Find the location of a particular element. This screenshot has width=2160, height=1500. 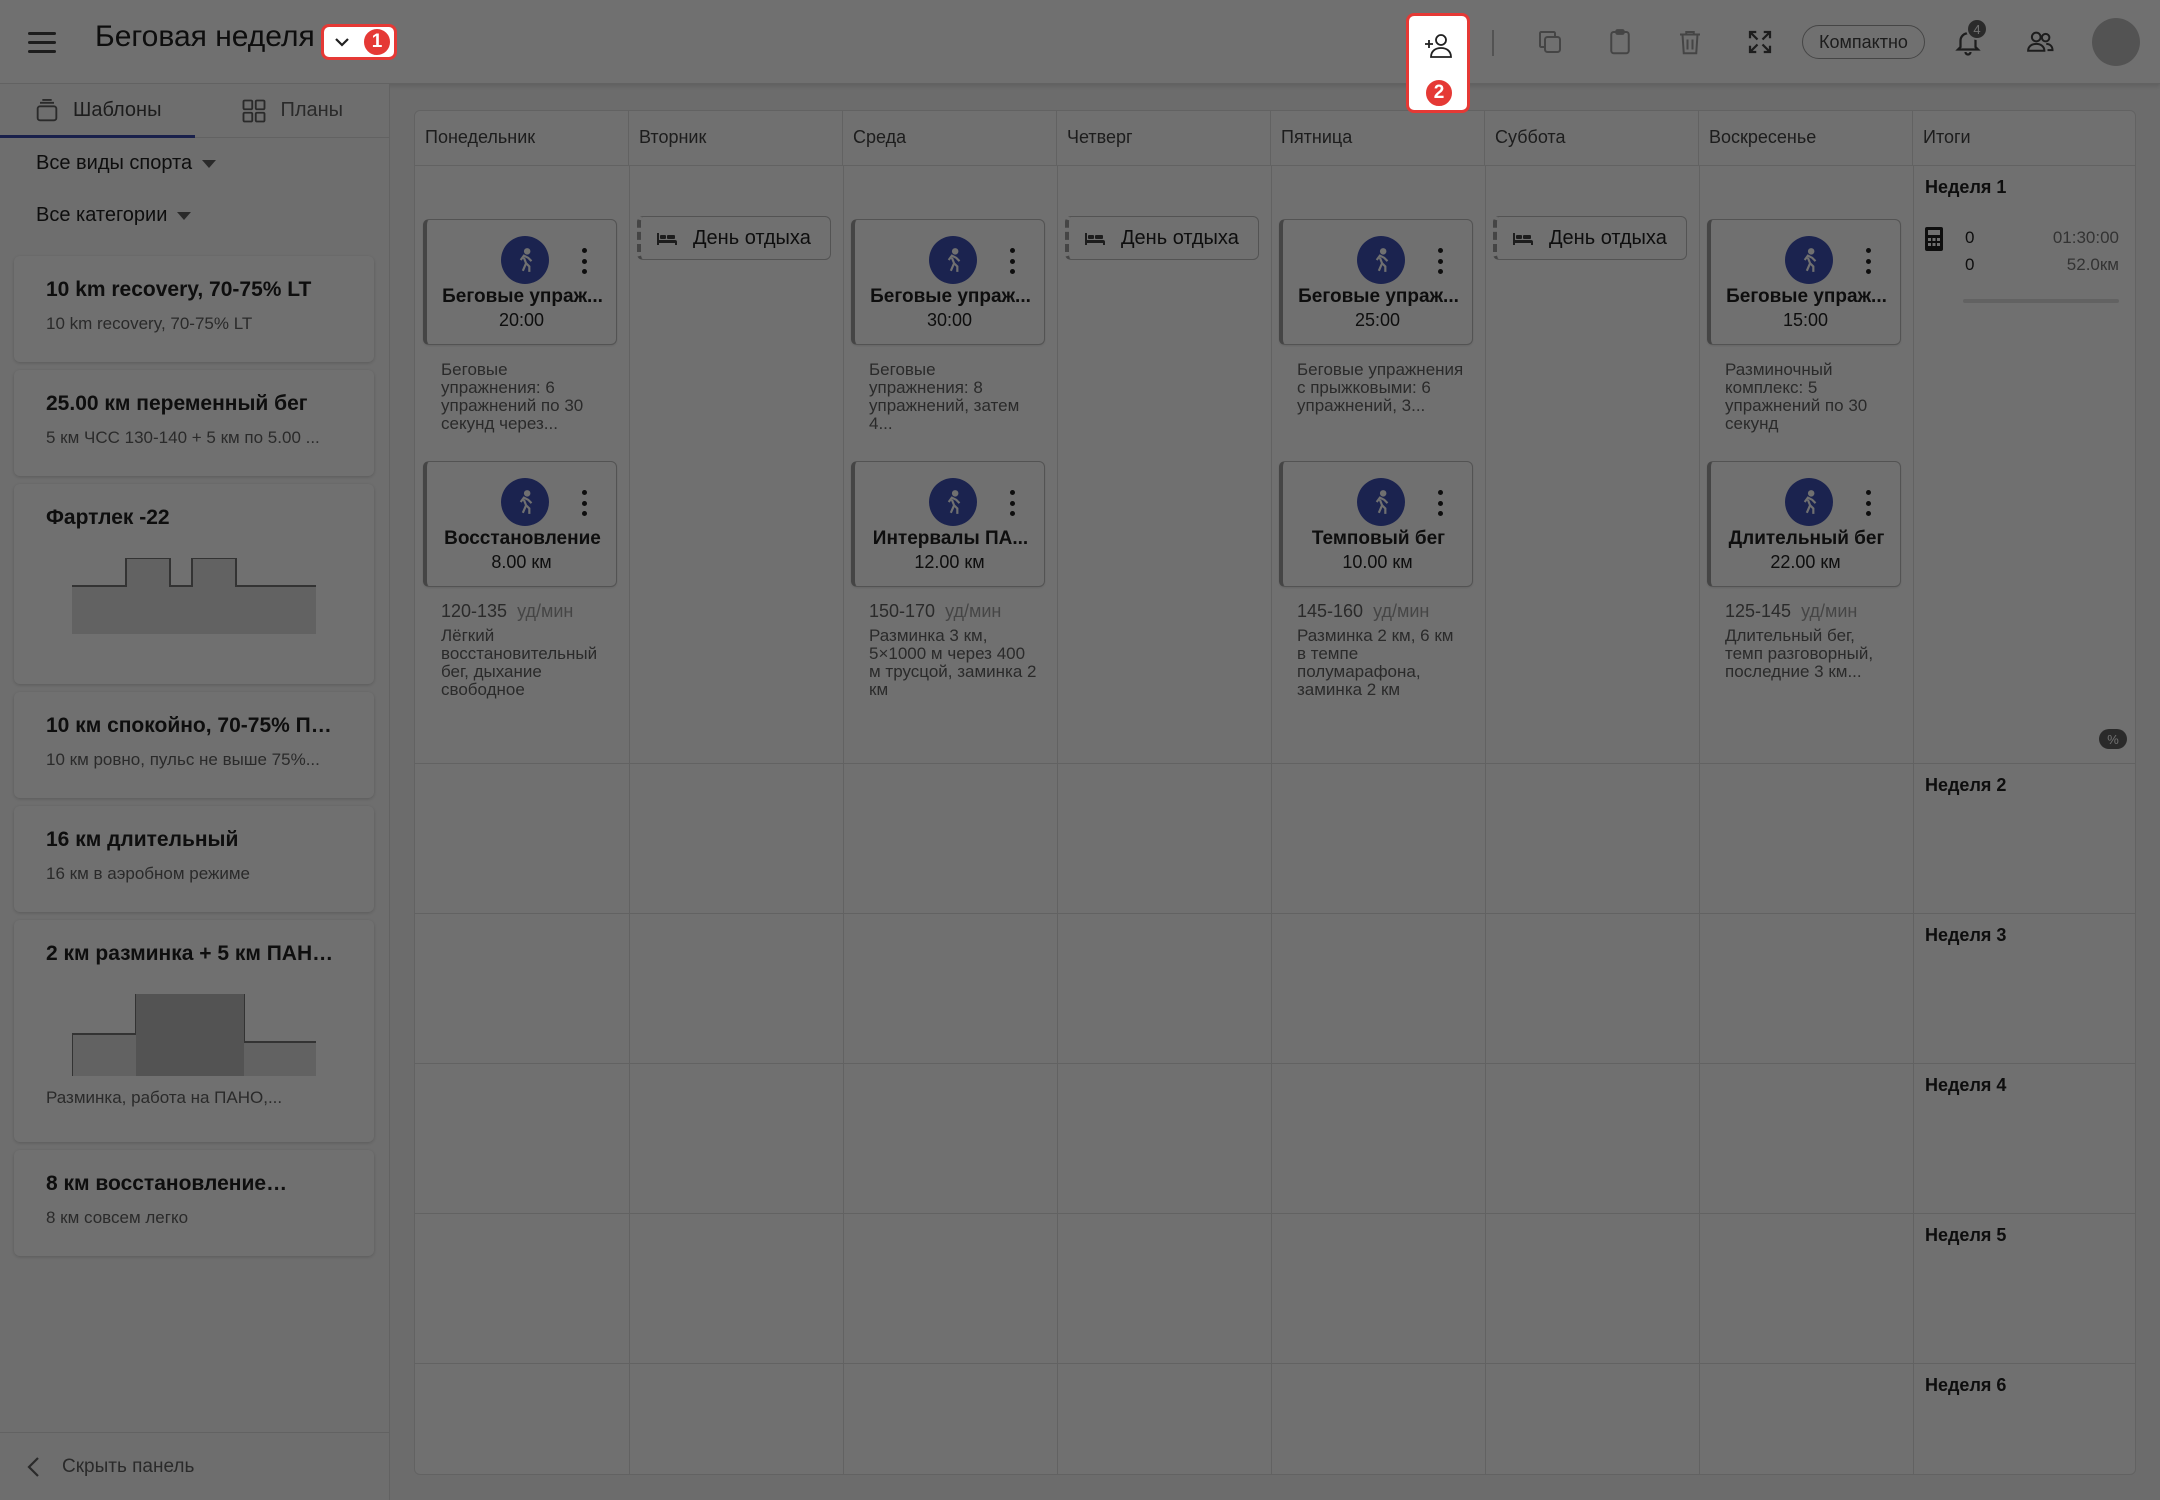

workout-name: Длительный бег is located at coordinates (1806, 538).